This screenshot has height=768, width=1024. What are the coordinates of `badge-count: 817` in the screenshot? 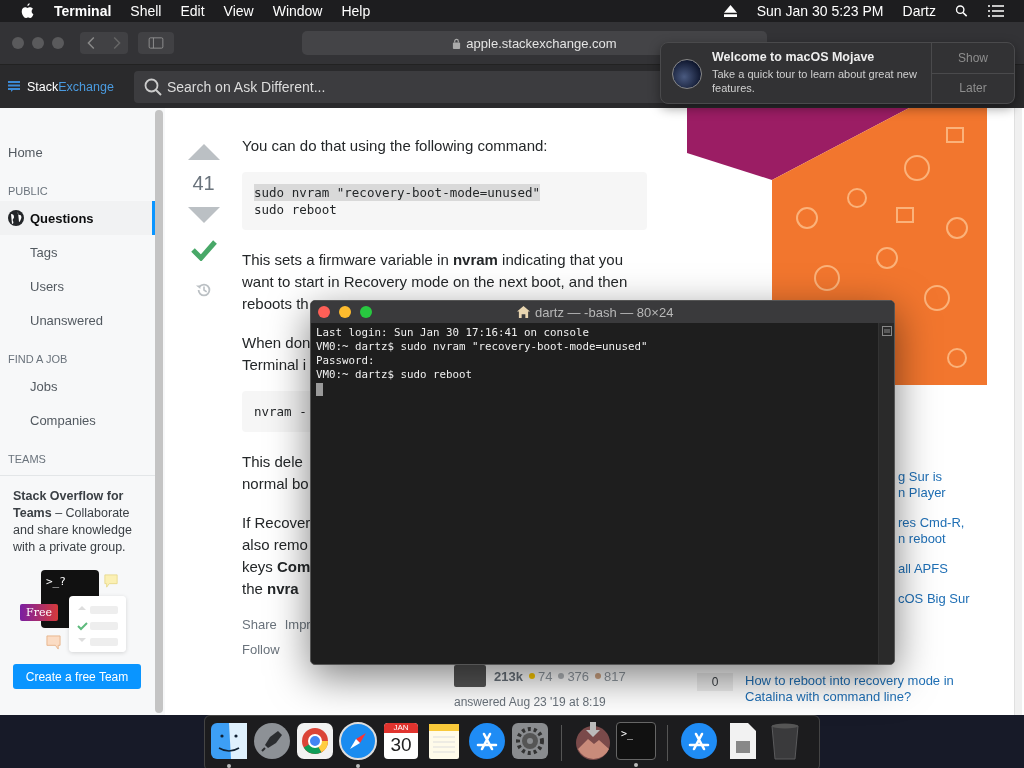 It's located at (610, 676).